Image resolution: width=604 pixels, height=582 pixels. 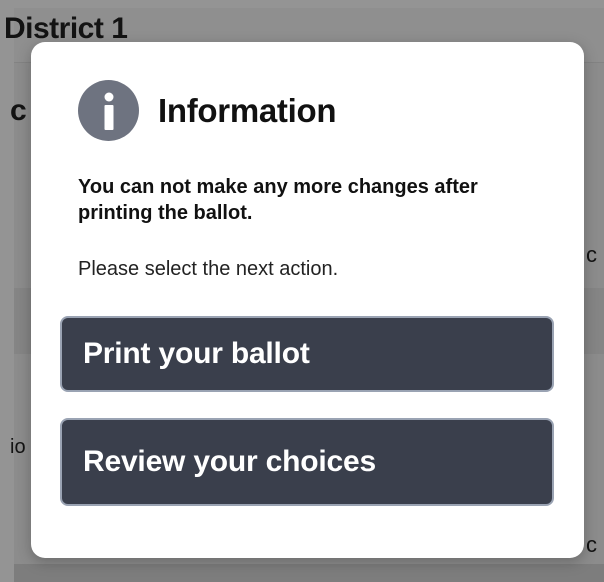 I want to click on info-icon, so click(x=108, y=110).